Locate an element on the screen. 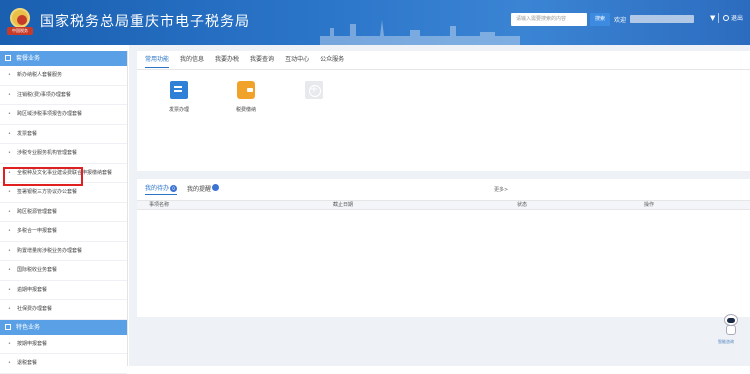  column-action: 操作 is located at coordinates (649, 205).